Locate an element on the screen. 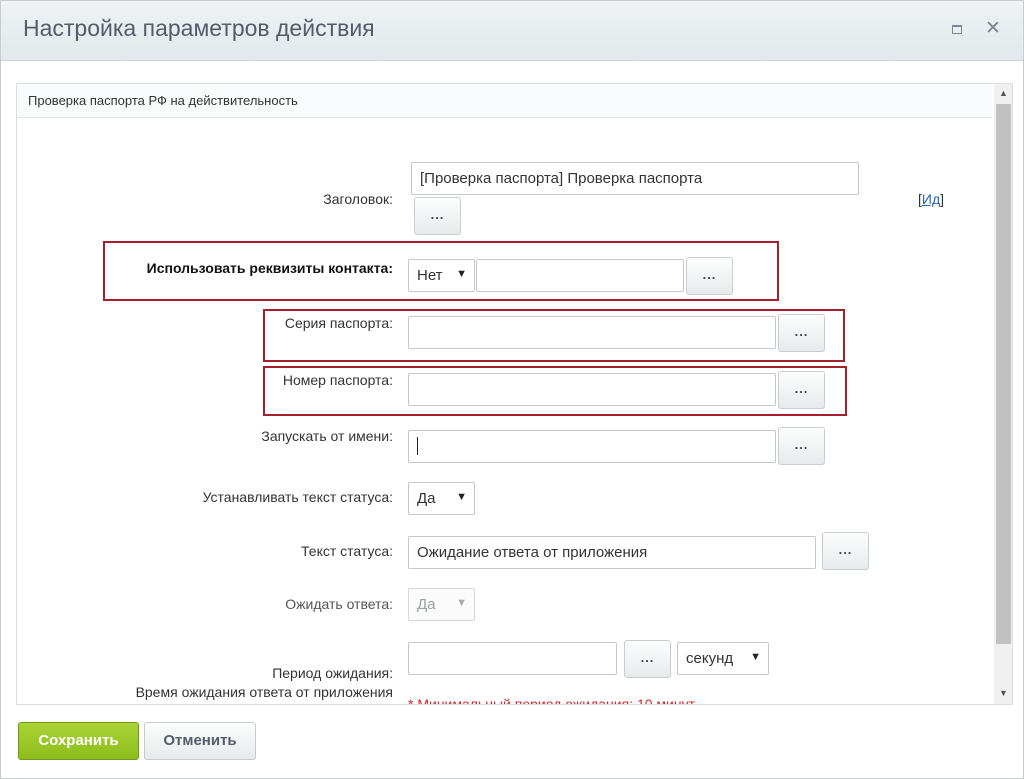  use-contact-select-value: Нет is located at coordinates (430, 275).